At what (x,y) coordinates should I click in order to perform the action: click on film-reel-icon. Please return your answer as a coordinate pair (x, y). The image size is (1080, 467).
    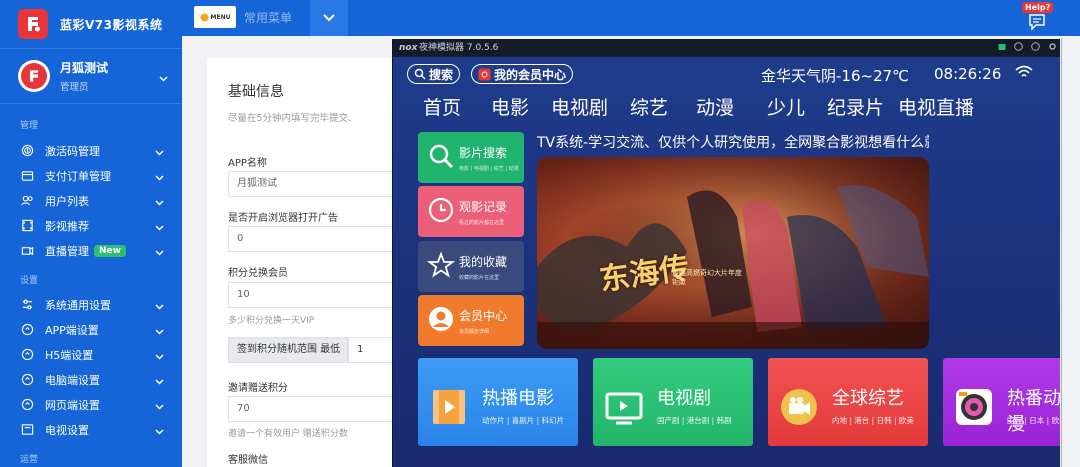
    Looking at the image, I should click on (449, 407).